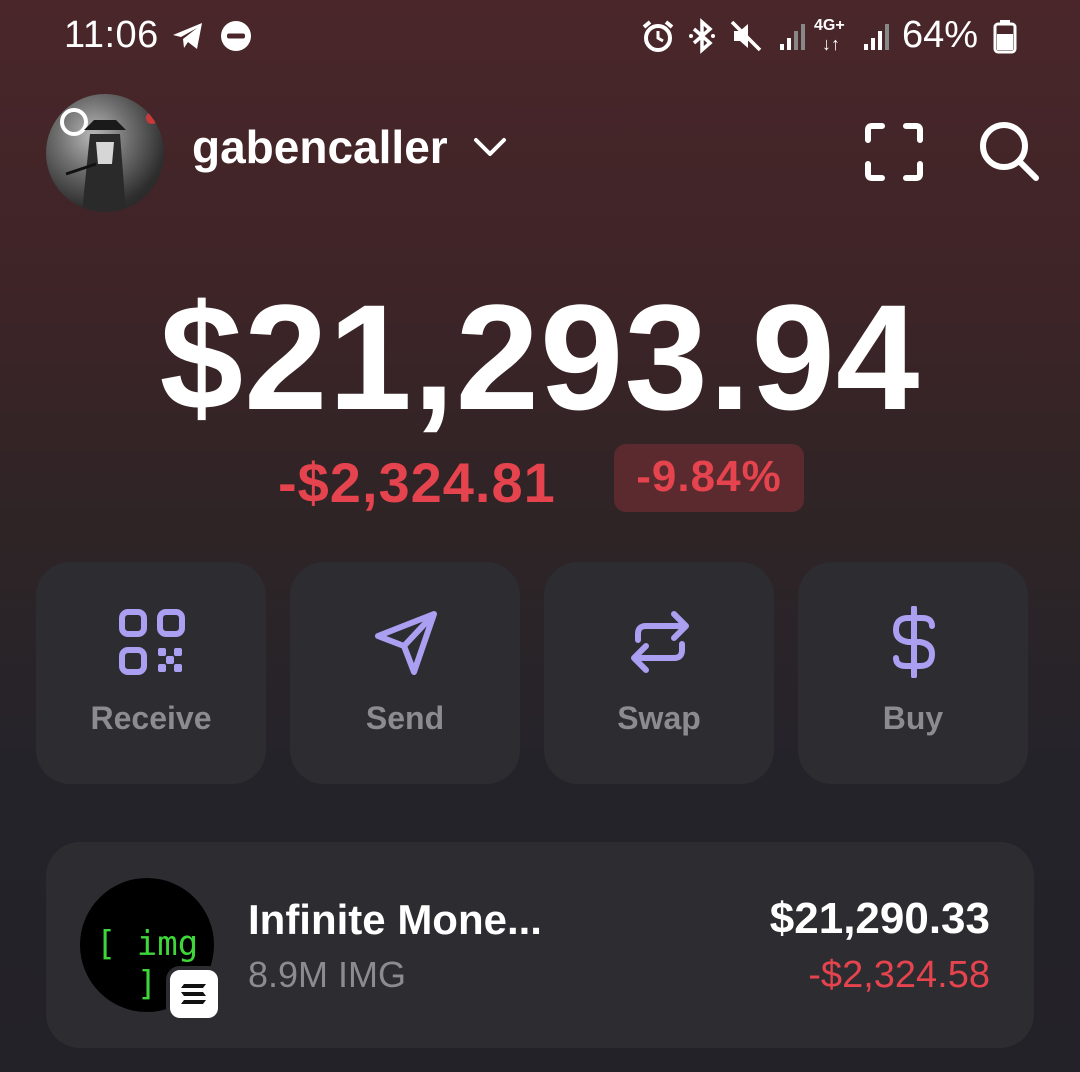 The height and width of the screenshot is (1072, 1080). Describe the element at coordinates (490, 148) in the screenshot. I see `chevron-down-icon` at that location.